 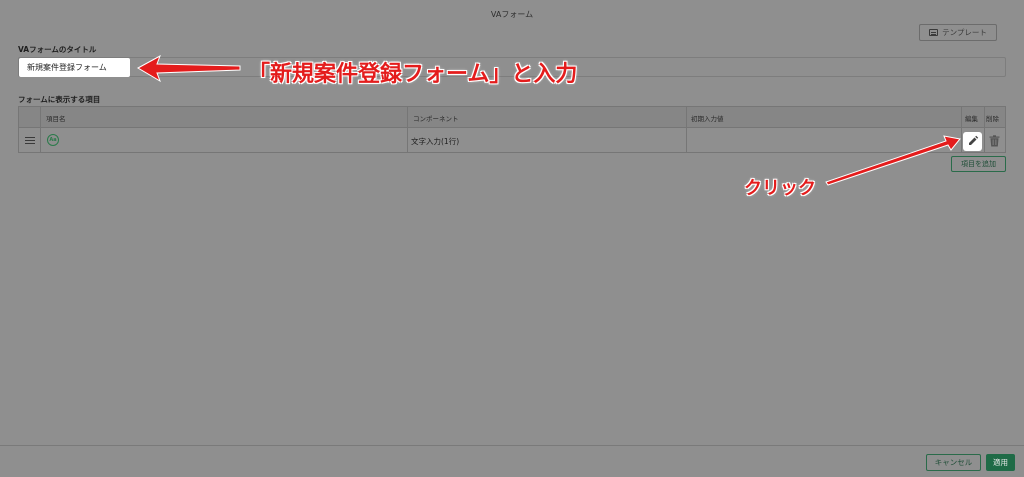 I want to click on annotation-click-instruction: クリック, so click(x=780, y=188).